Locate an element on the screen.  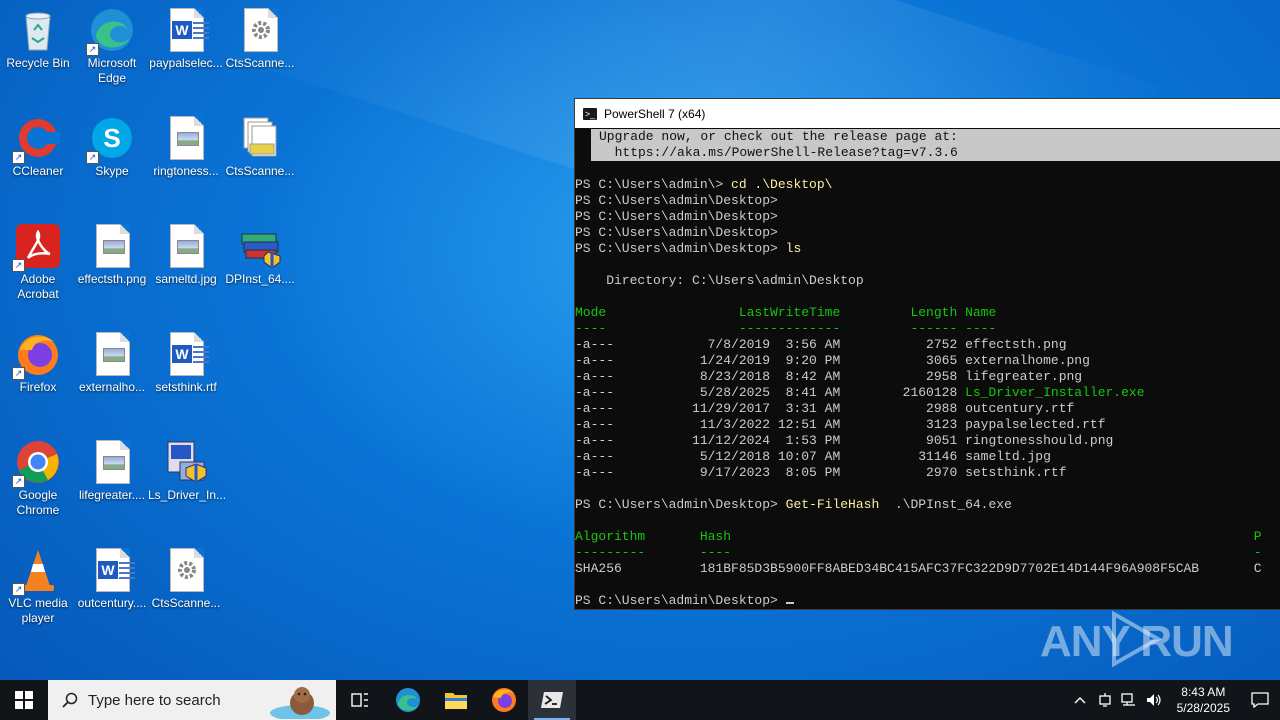
firefox-icon is located at coordinates (504, 700).